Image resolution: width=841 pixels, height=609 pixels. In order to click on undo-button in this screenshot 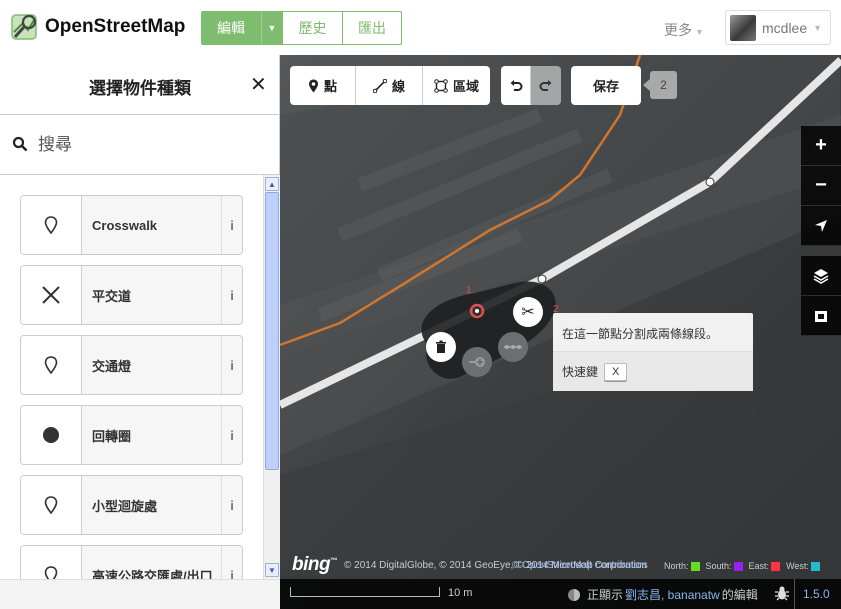, I will do `click(516, 85)`.